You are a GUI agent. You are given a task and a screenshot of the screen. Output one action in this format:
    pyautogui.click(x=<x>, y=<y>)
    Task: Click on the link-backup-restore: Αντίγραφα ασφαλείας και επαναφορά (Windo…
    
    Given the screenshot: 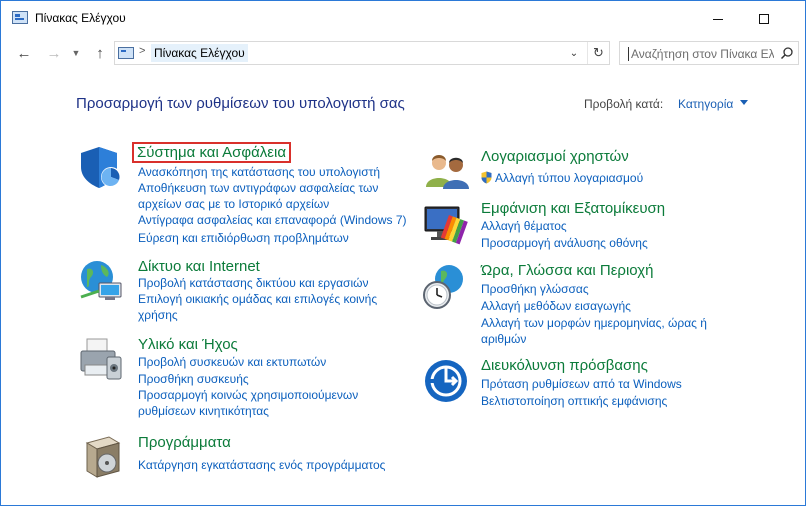 What is the action you would take?
    pyautogui.click(x=272, y=220)
    